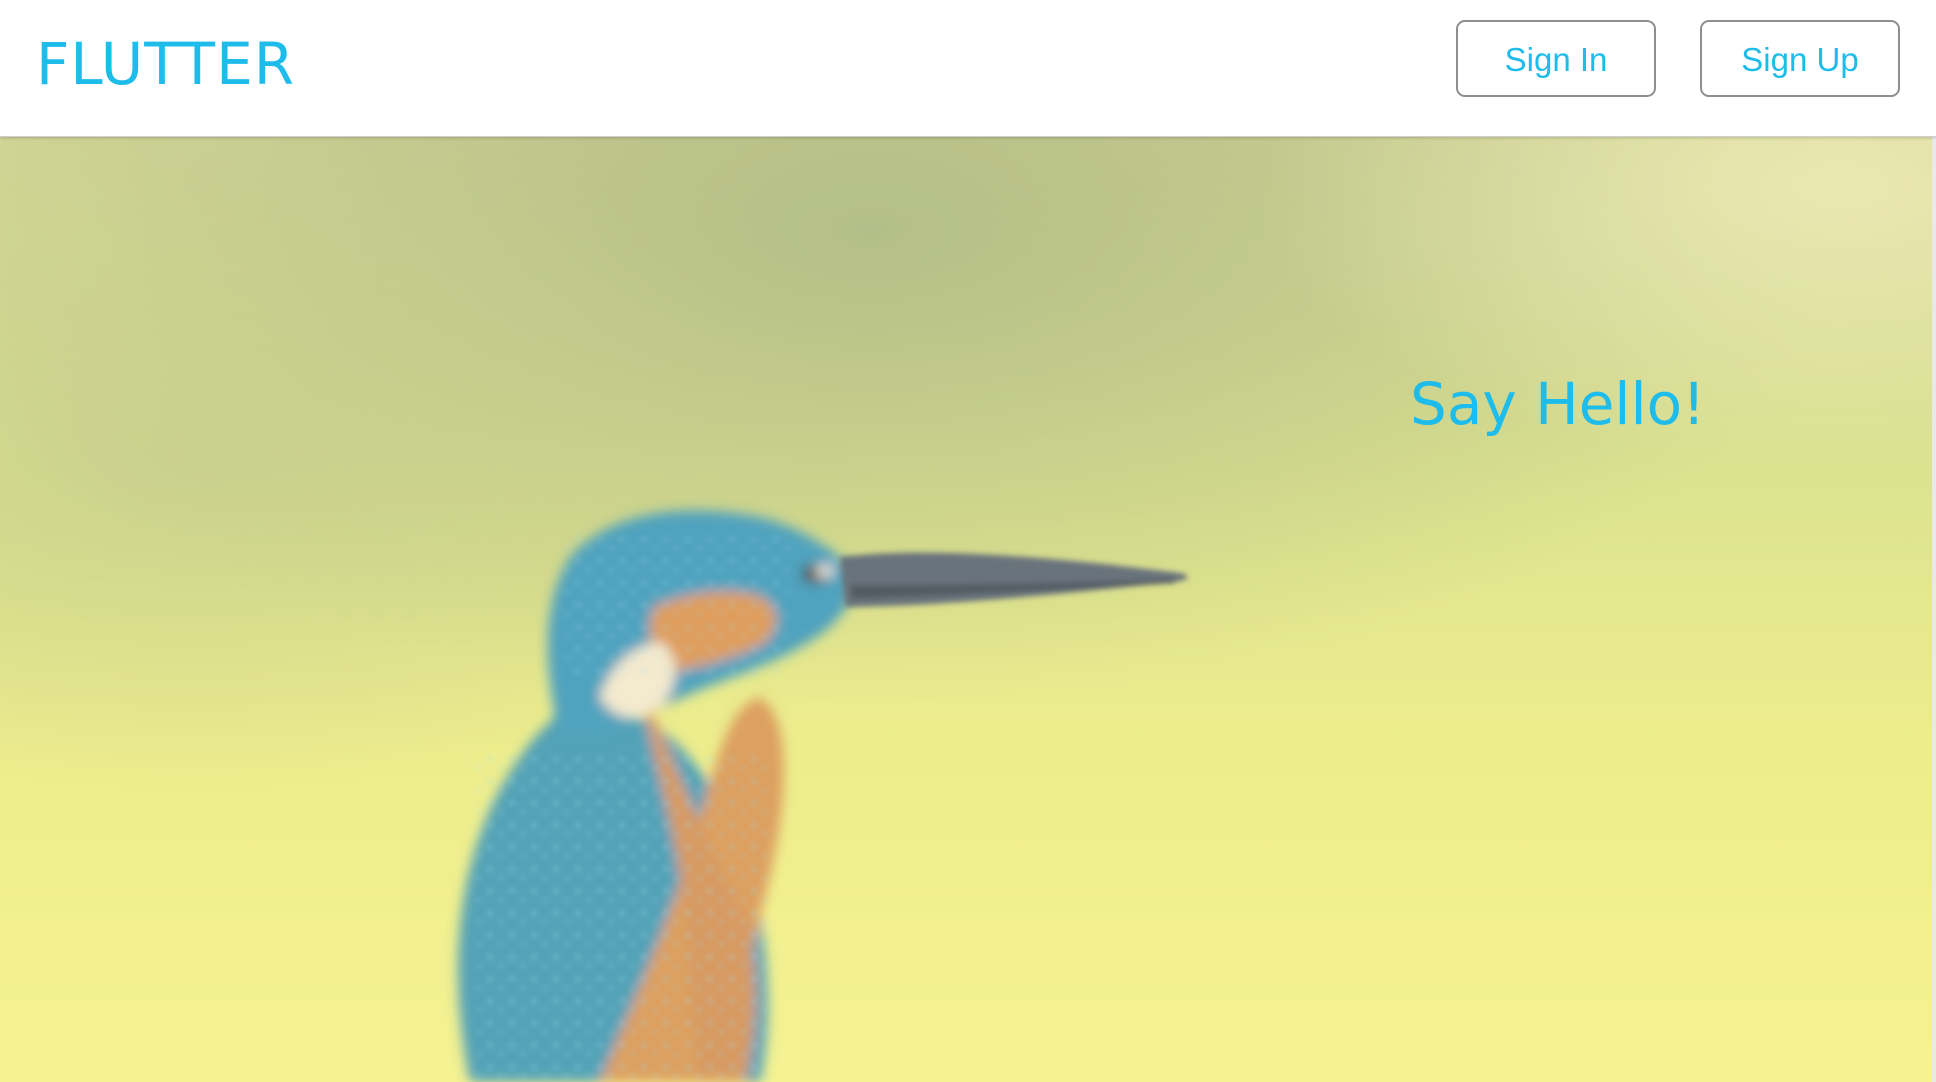 The width and height of the screenshot is (1936, 1082). Describe the element at coordinates (1556, 58) in the screenshot. I see `sign-in-button: Sign In` at that location.